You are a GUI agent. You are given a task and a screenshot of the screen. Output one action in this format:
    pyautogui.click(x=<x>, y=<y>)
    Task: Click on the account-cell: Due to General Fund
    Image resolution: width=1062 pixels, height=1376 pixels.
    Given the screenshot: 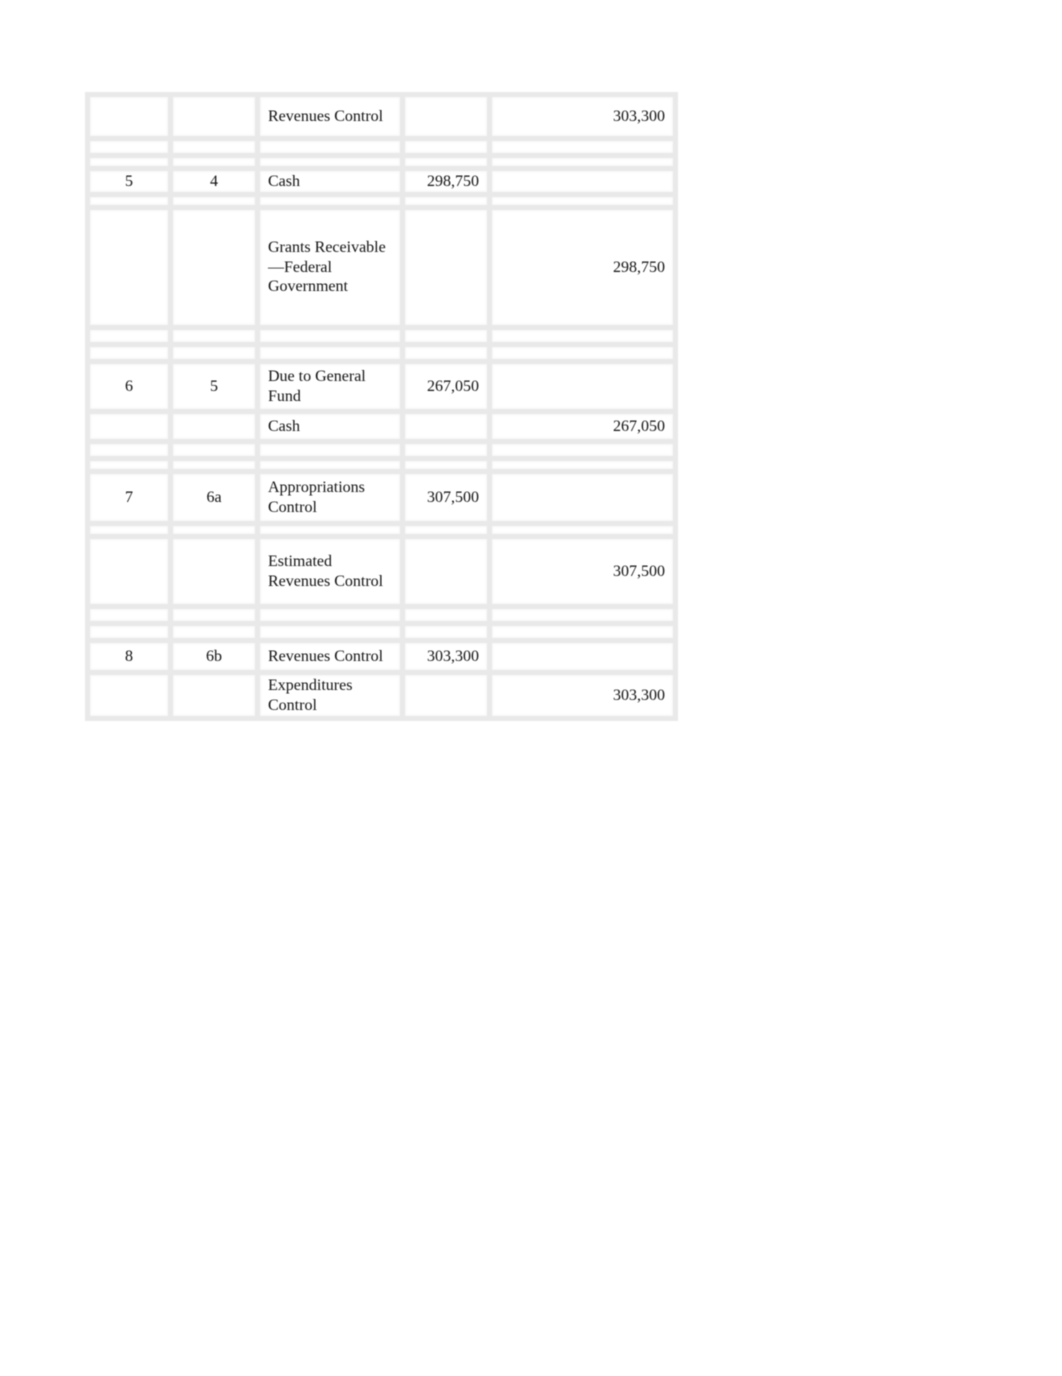 What is the action you would take?
    pyautogui.click(x=330, y=386)
    